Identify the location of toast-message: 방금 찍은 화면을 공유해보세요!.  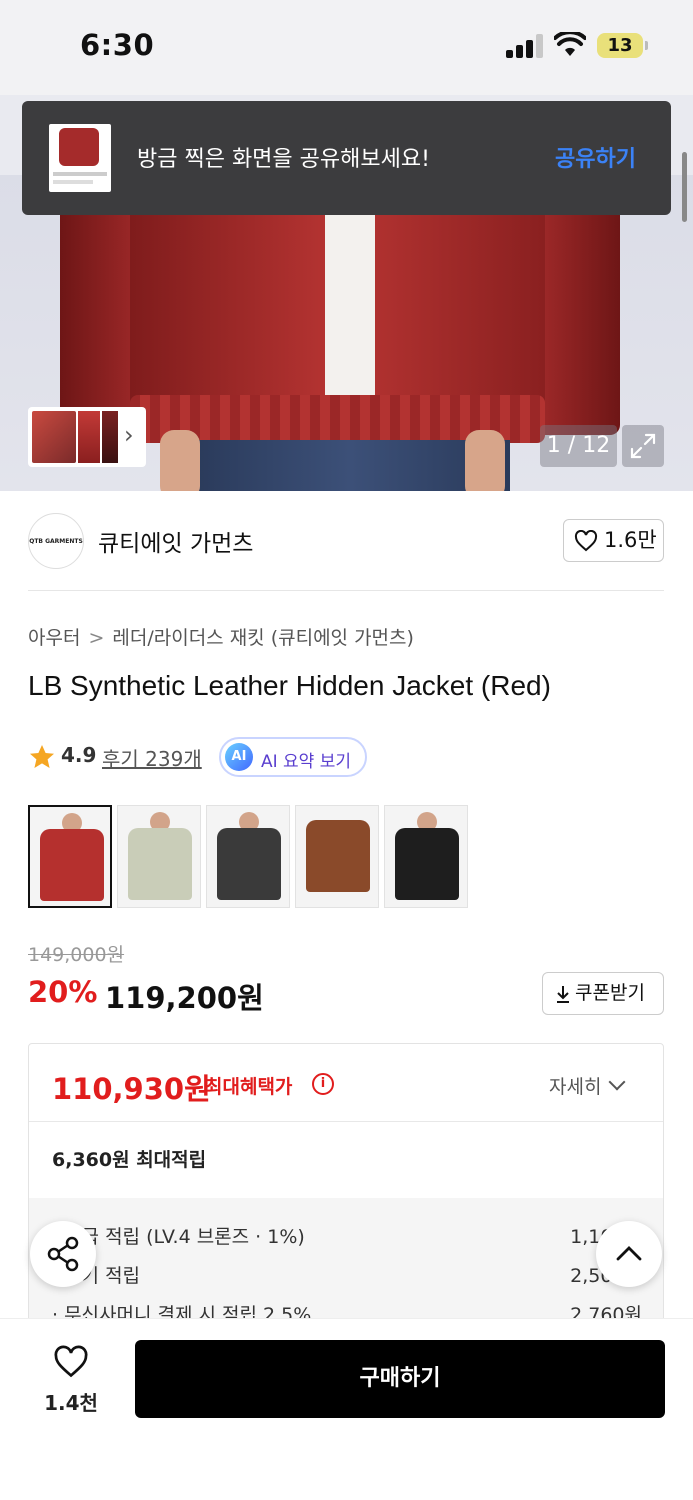
(283, 159).